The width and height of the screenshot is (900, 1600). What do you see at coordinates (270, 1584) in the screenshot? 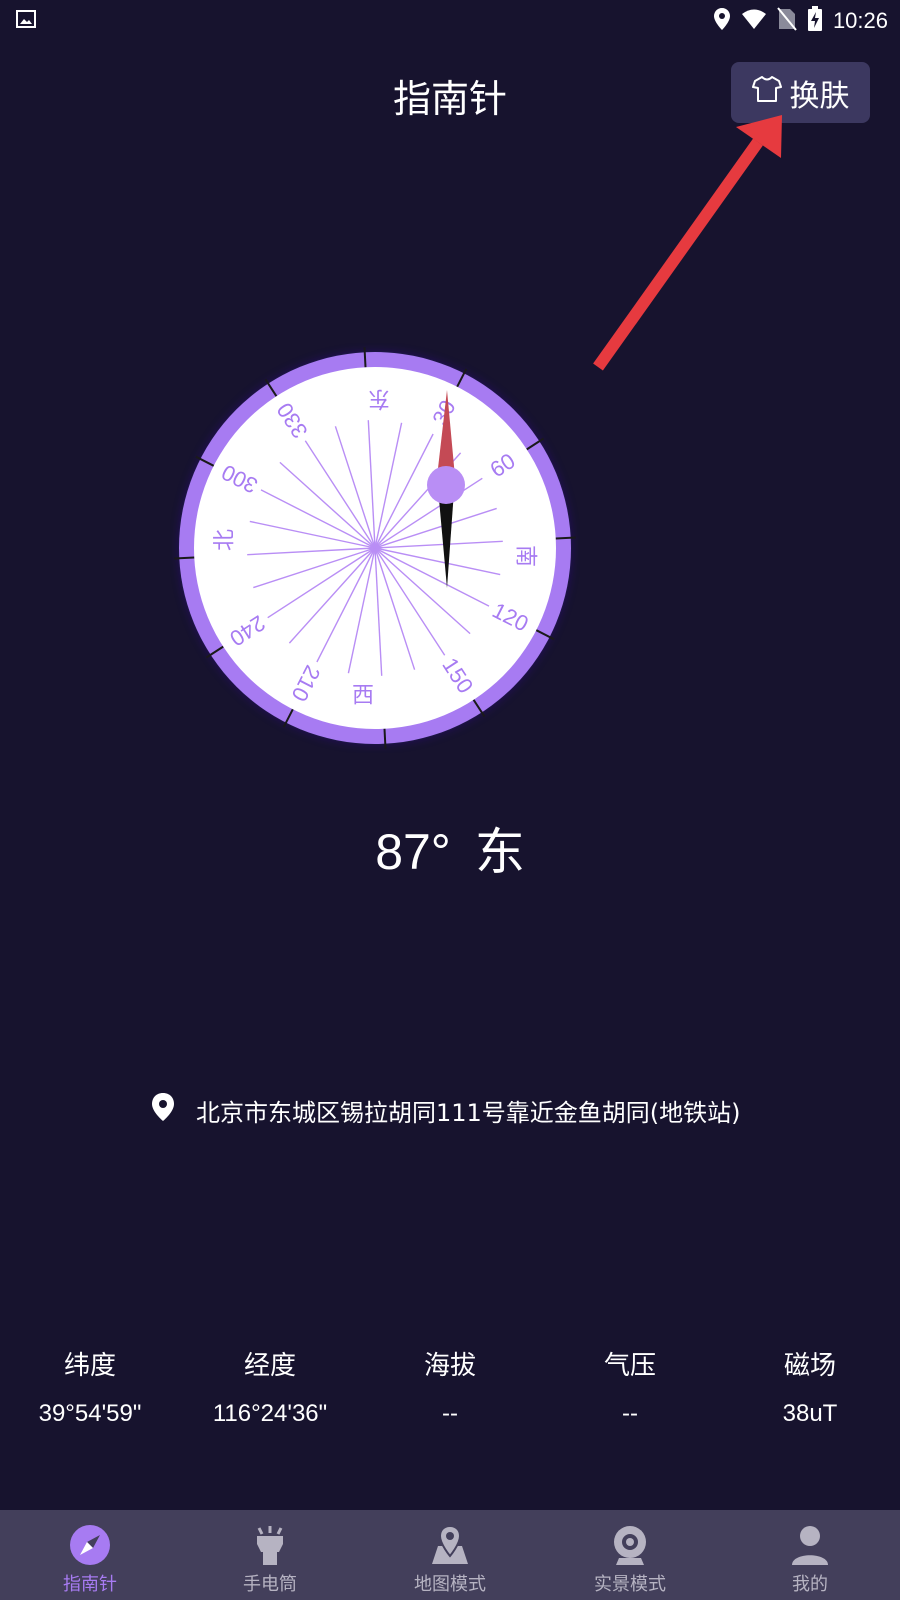
I see `nav-label: 手电筒` at bounding box center [270, 1584].